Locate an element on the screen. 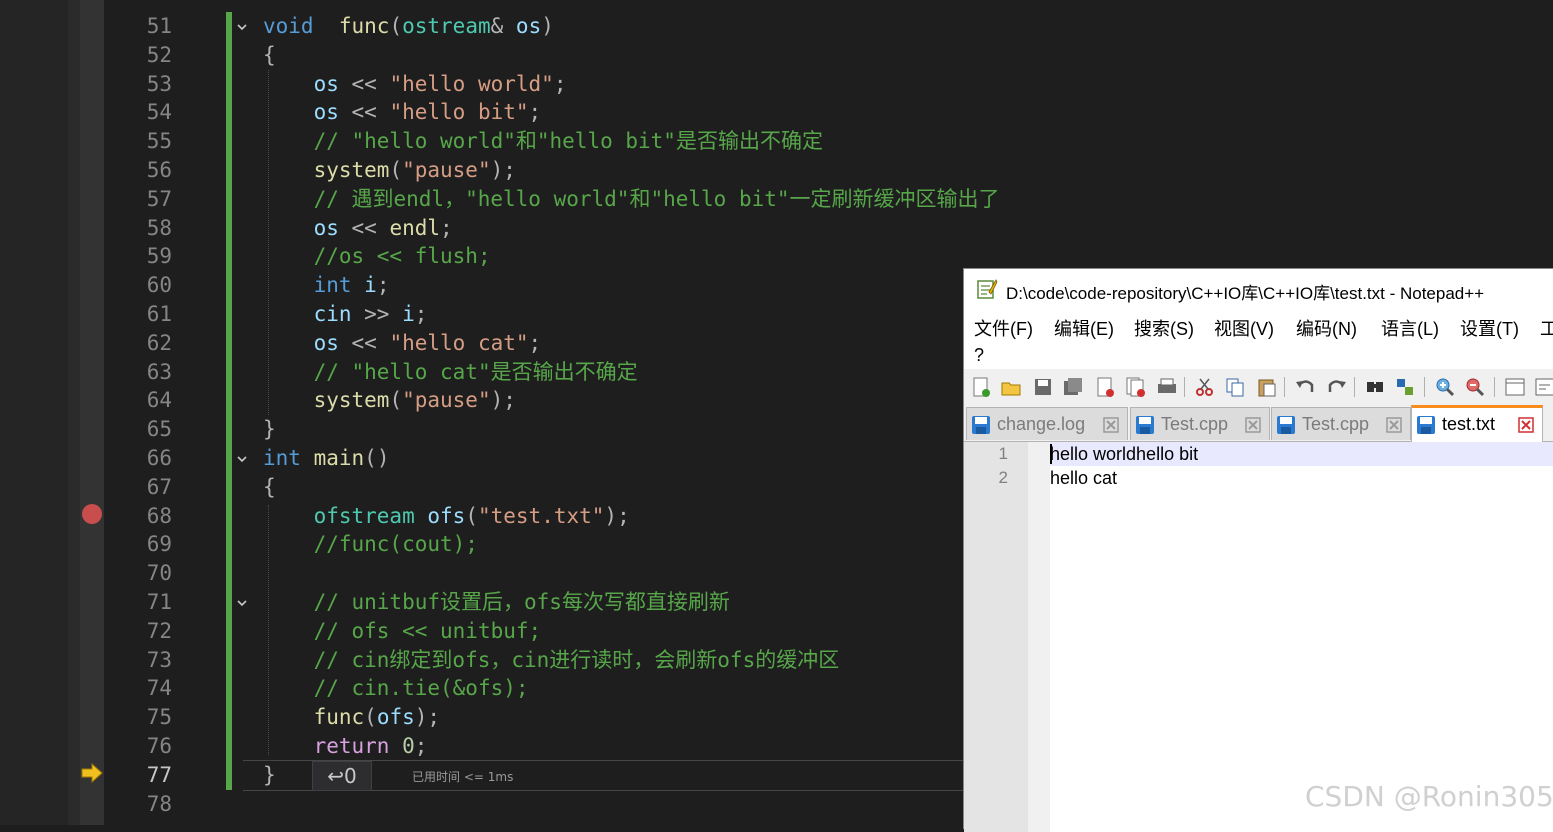 Image resolution: width=1553 pixels, height=832 pixels. find-icon is located at coordinates (1375, 387).